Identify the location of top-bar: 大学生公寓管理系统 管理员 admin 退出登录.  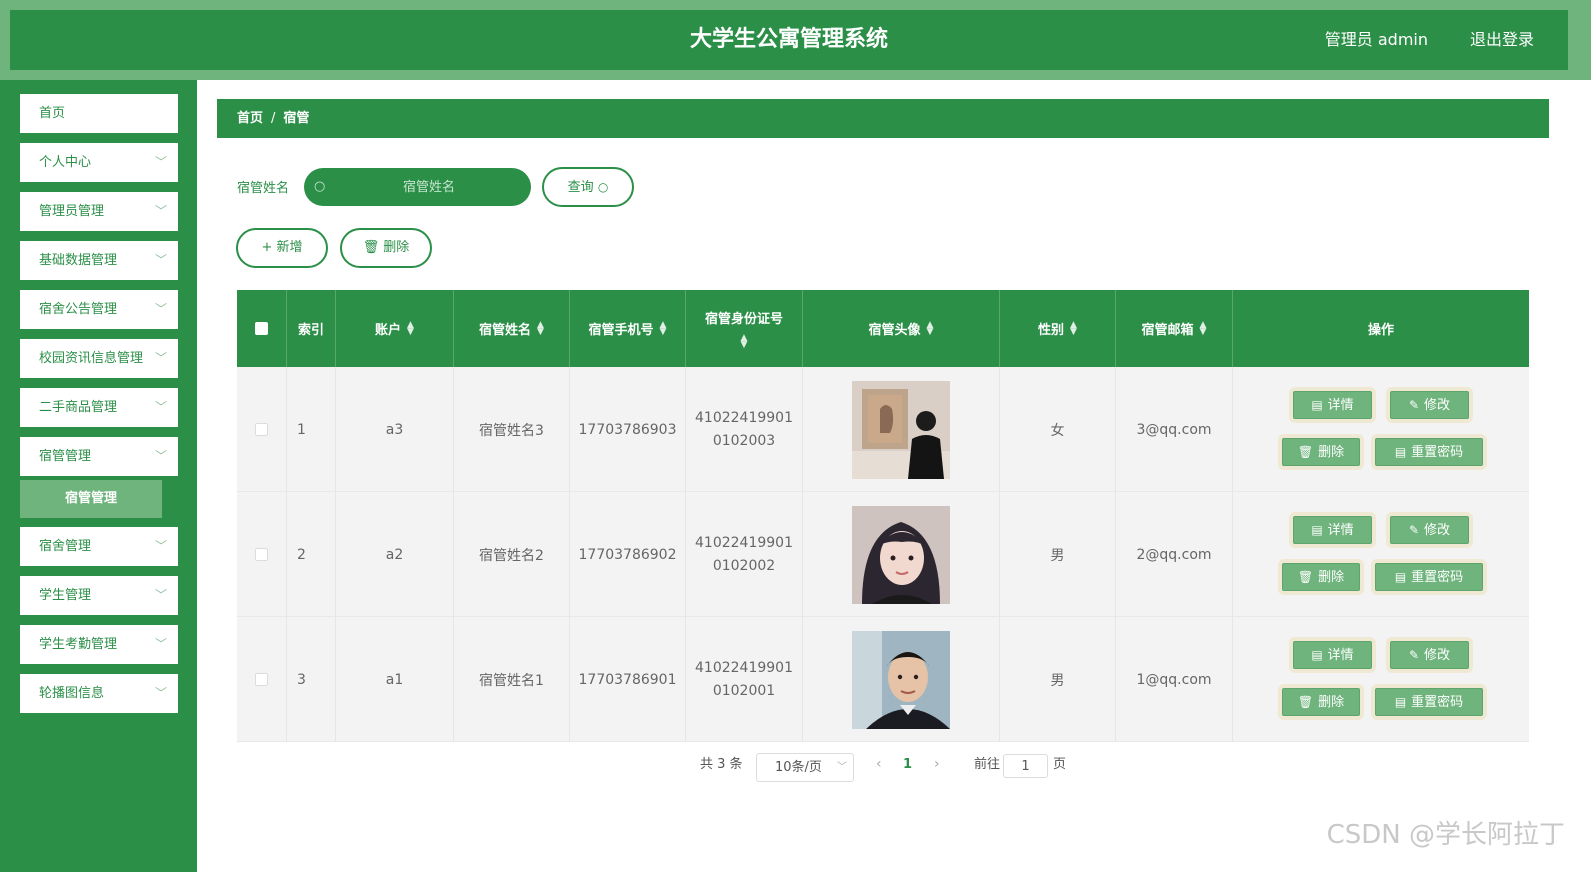
(795, 40).